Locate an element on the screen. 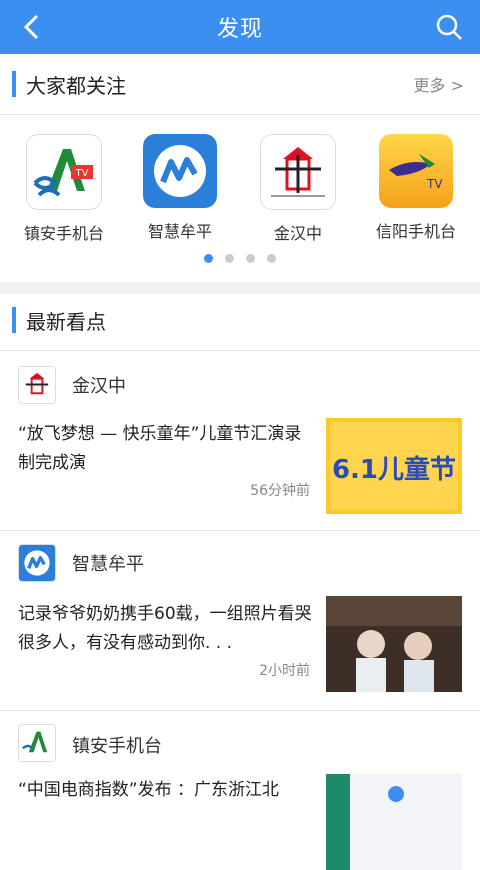 This screenshot has width=480, height=870. source-avatar-jinhanzhong is located at coordinates (37, 385).